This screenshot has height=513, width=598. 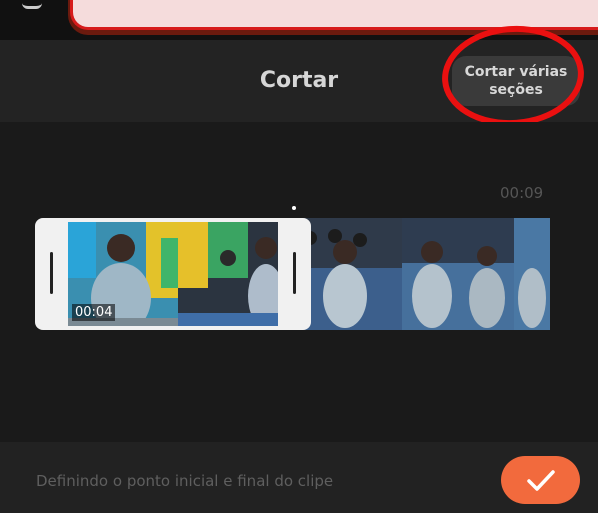 I want to click on clip-duration: 00:04, so click(x=94, y=312).